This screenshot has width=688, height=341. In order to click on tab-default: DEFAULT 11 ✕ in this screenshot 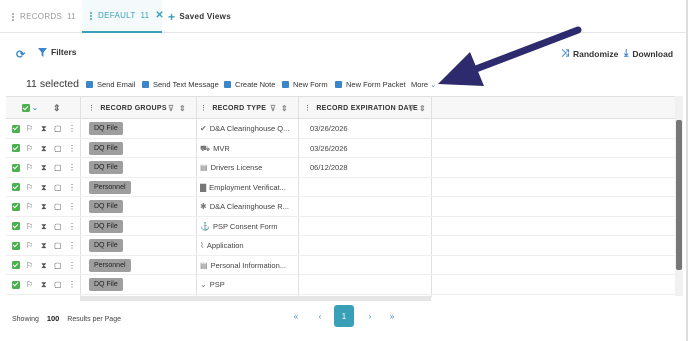, I will do `click(123, 16)`.